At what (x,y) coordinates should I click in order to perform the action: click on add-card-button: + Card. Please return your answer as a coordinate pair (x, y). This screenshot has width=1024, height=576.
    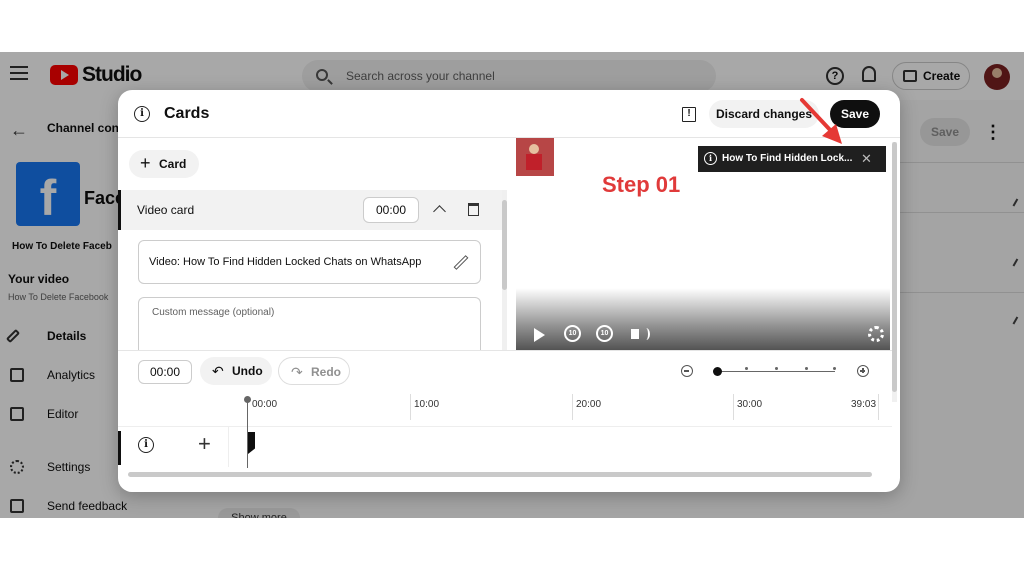
    Looking at the image, I should click on (164, 164).